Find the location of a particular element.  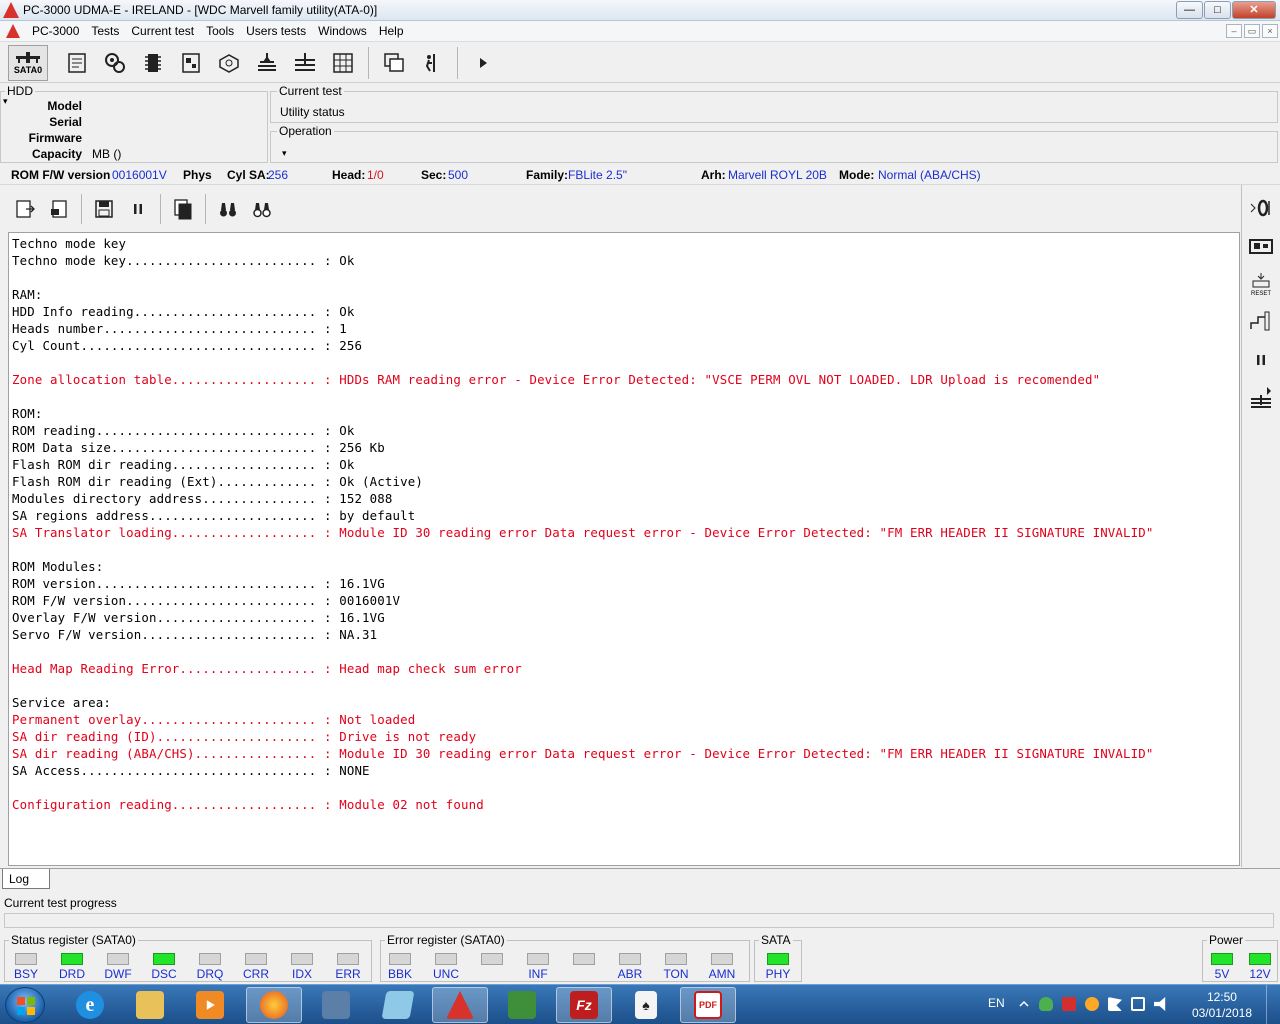

menu-users-tests: Users tests is located at coordinates (276, 31).